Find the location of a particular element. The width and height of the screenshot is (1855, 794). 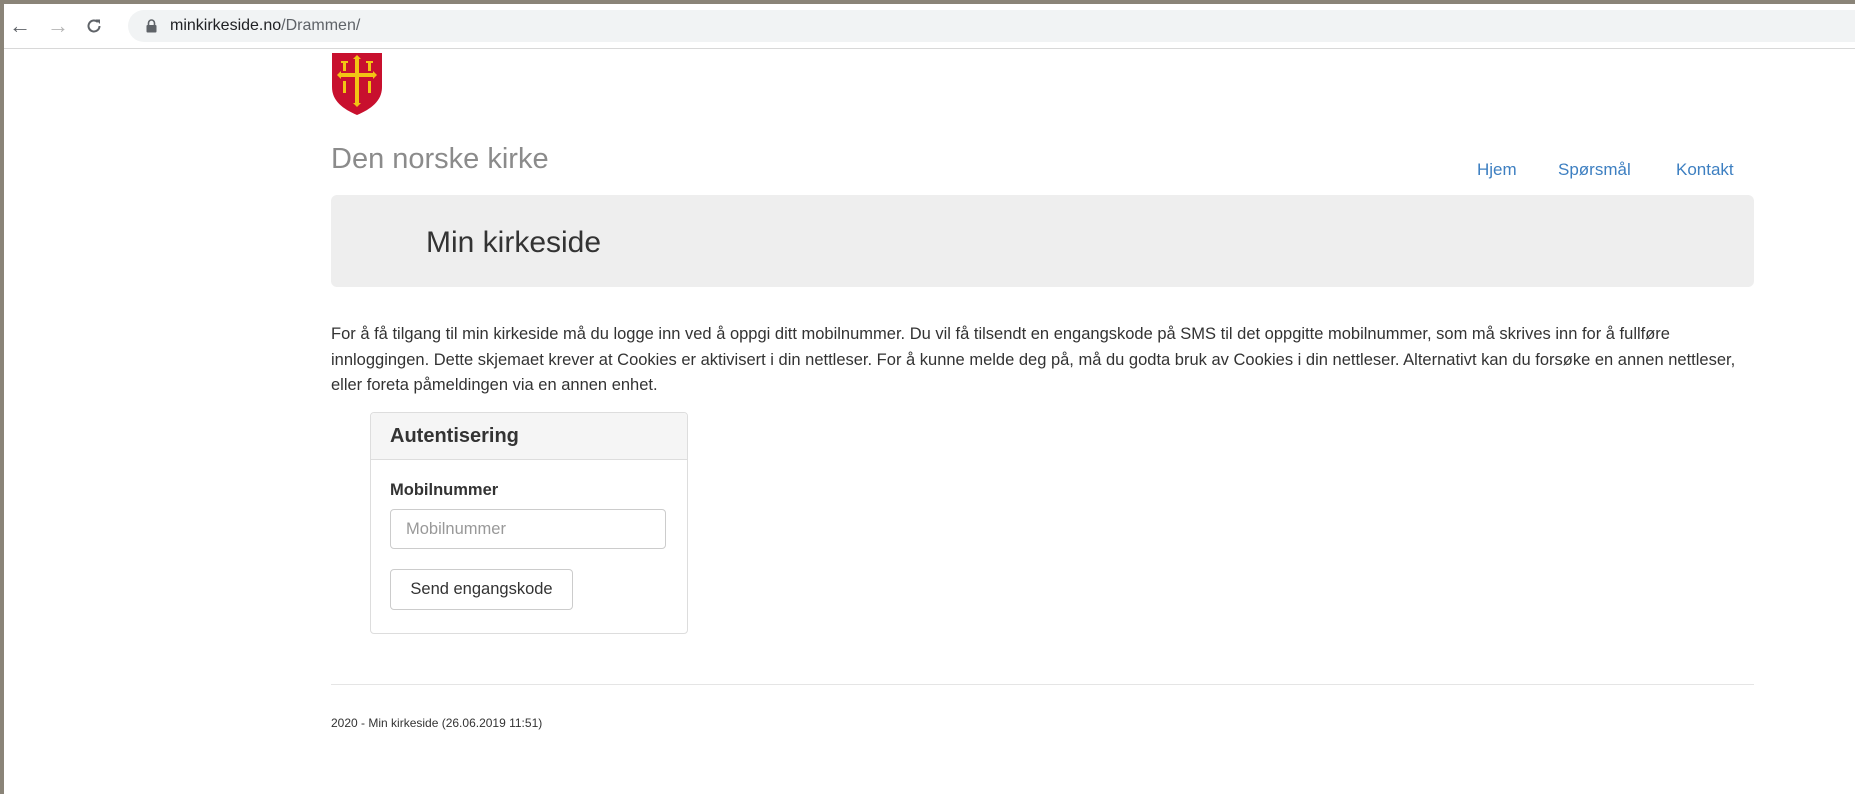

url-text: minkirkeside.no/Drammen/ is located at coordinates (265, 26).